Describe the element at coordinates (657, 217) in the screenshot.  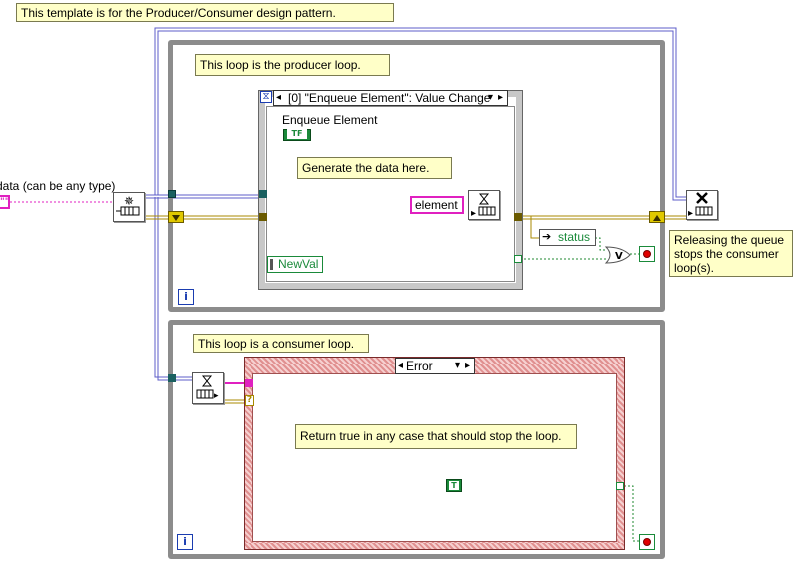
I see `producer-error-shift-register-right` at that location.